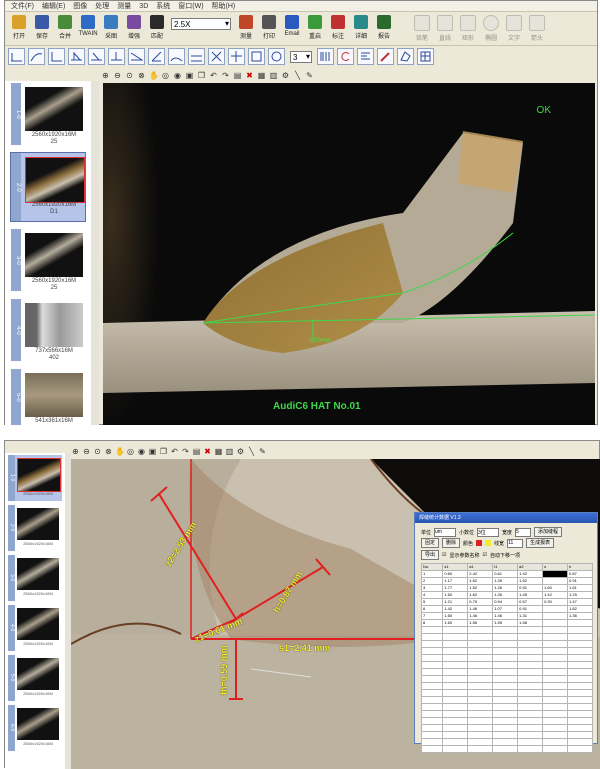 The height and width of the screenshot is (769, 600). What do you see at coordinates (361, 27) in the screenshot?
I see `detail-button: 详细` at bounding box center [361, 27].